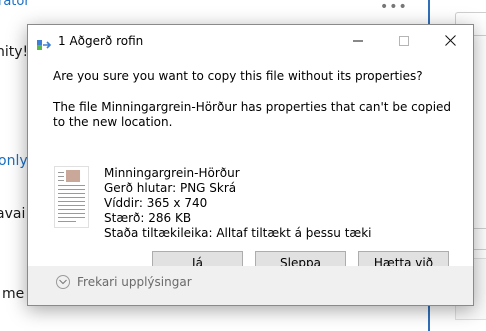 The height and width of the screenshot is (331, 486). I want to click on copy-move-icon, so click(45, 43).